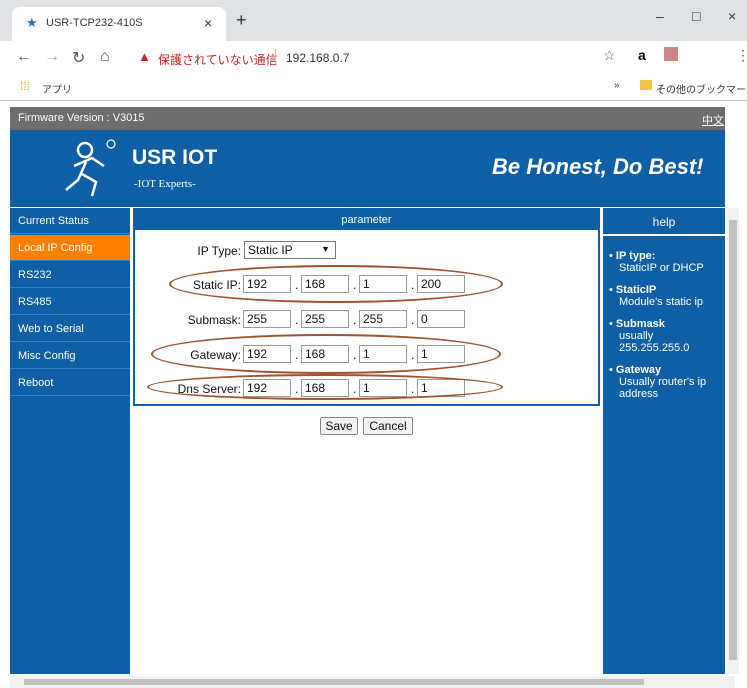  I want to click on security-label: 保護されていない通信, so click(218, 60).